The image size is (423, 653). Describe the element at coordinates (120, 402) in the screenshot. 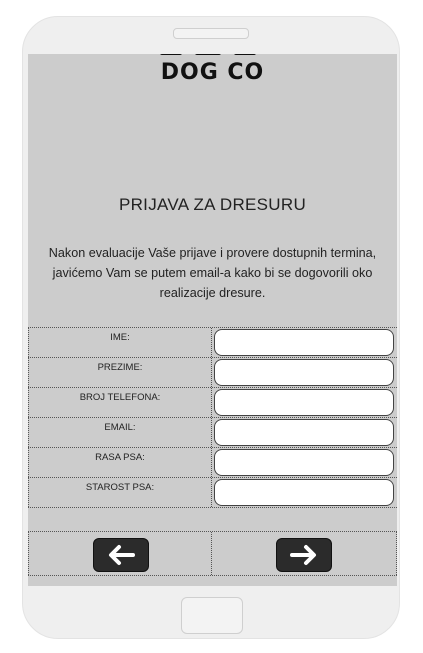

I see `label-broj-telefona: BROJ TELEFONA:` at that location.